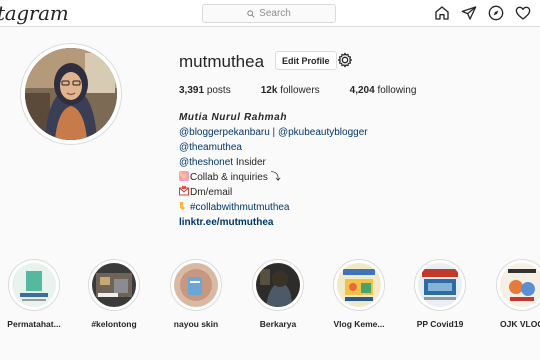 The height and width of the screenshot is (360, 540). I want to click on profile-avatar, so click(71, 94).